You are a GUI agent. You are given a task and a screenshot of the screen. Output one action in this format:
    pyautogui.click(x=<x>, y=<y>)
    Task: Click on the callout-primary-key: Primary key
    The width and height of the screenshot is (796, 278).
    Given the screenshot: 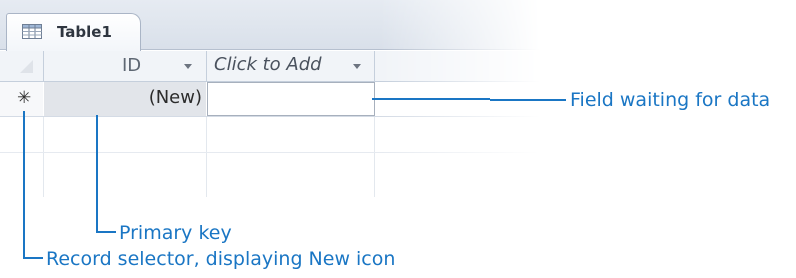 What is the action you would take?
    pyautogui.click(x=175, y=233)
    